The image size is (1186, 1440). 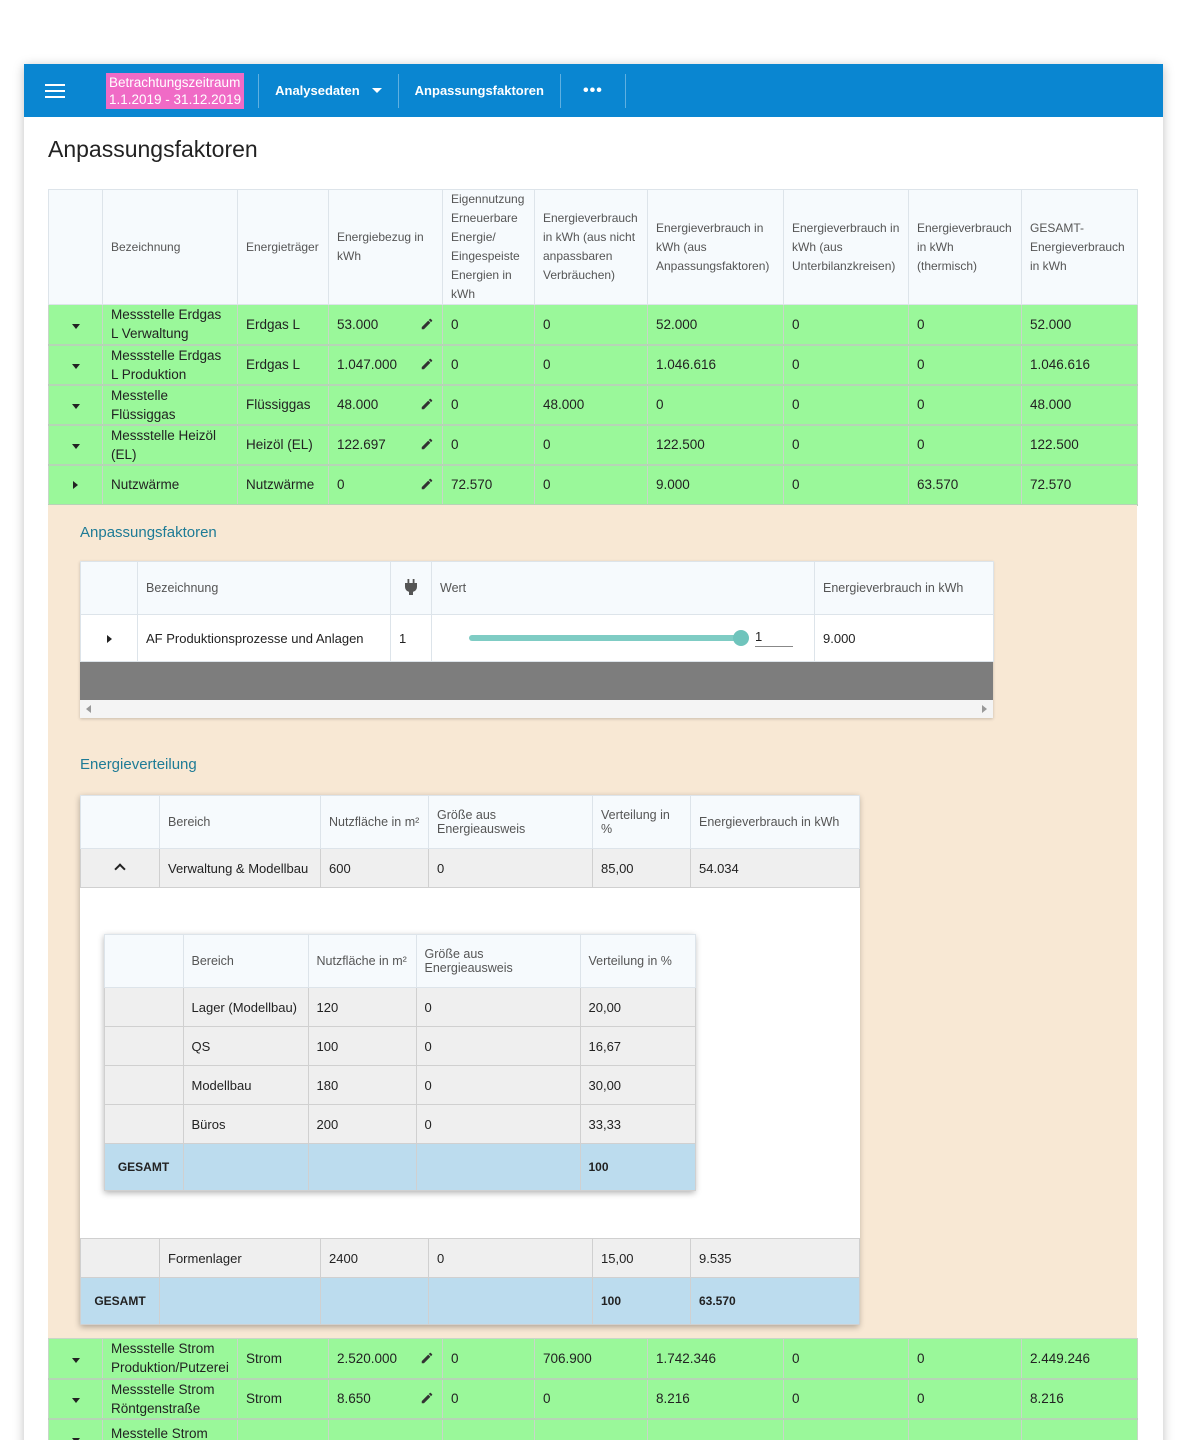 I want to click on header-gesamt: GESAMT-Energieverbrauch in kWh, so click(x=1079, y=247).